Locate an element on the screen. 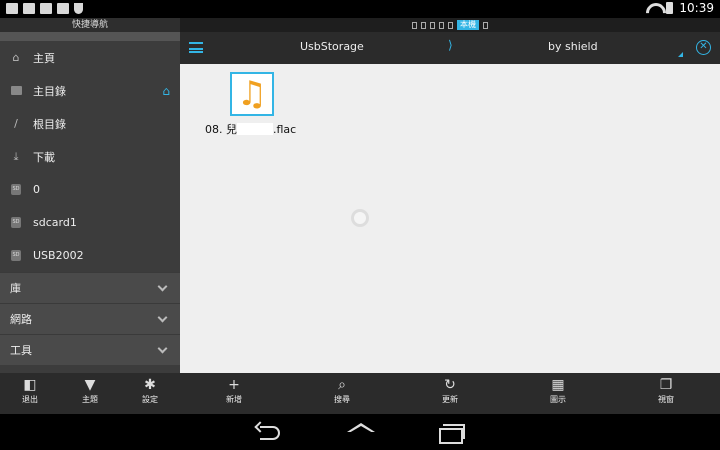  windows-icon: ❐ is located at coordinates (666, 385).